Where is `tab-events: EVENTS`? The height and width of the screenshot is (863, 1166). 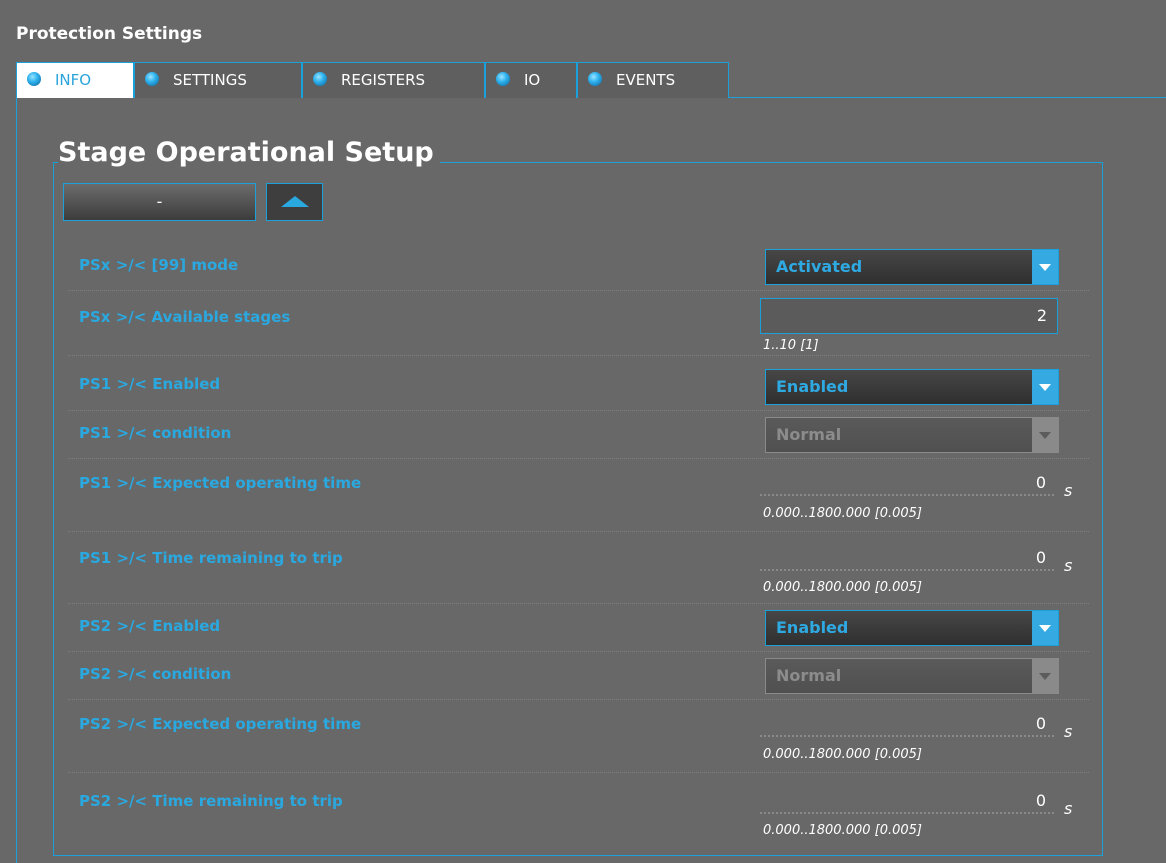
tab-events: EVENTS is located at coordinates (653, 80).